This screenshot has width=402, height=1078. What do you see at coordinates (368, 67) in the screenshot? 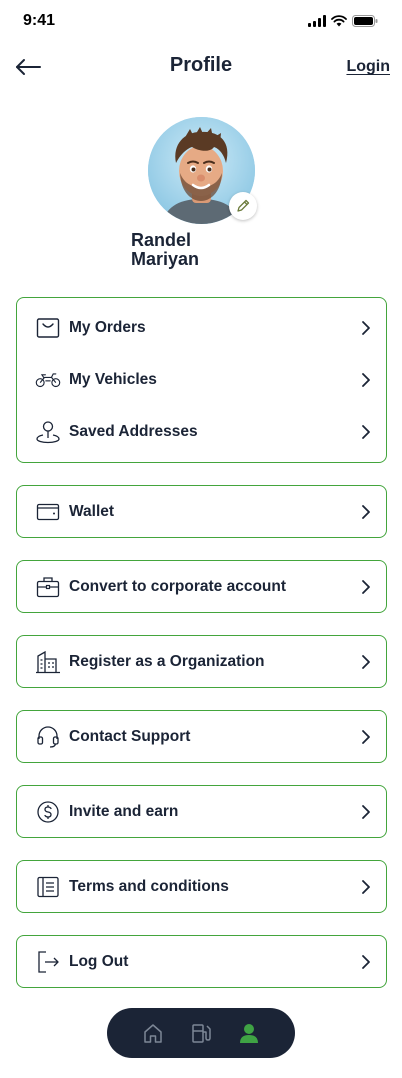
I see `login-link: Login` at bounding box center [368, 67].